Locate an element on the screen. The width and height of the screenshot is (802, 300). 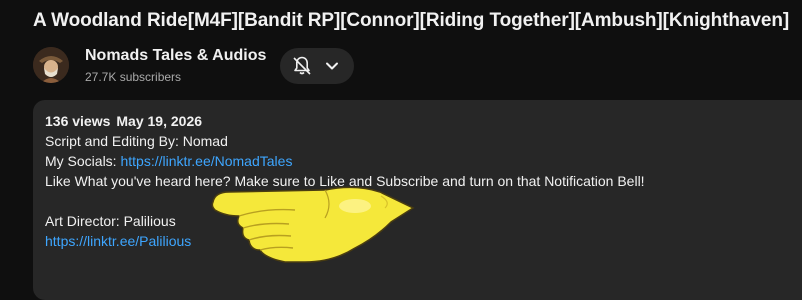
chevron-down-icon is located at coordinates (332, 66).